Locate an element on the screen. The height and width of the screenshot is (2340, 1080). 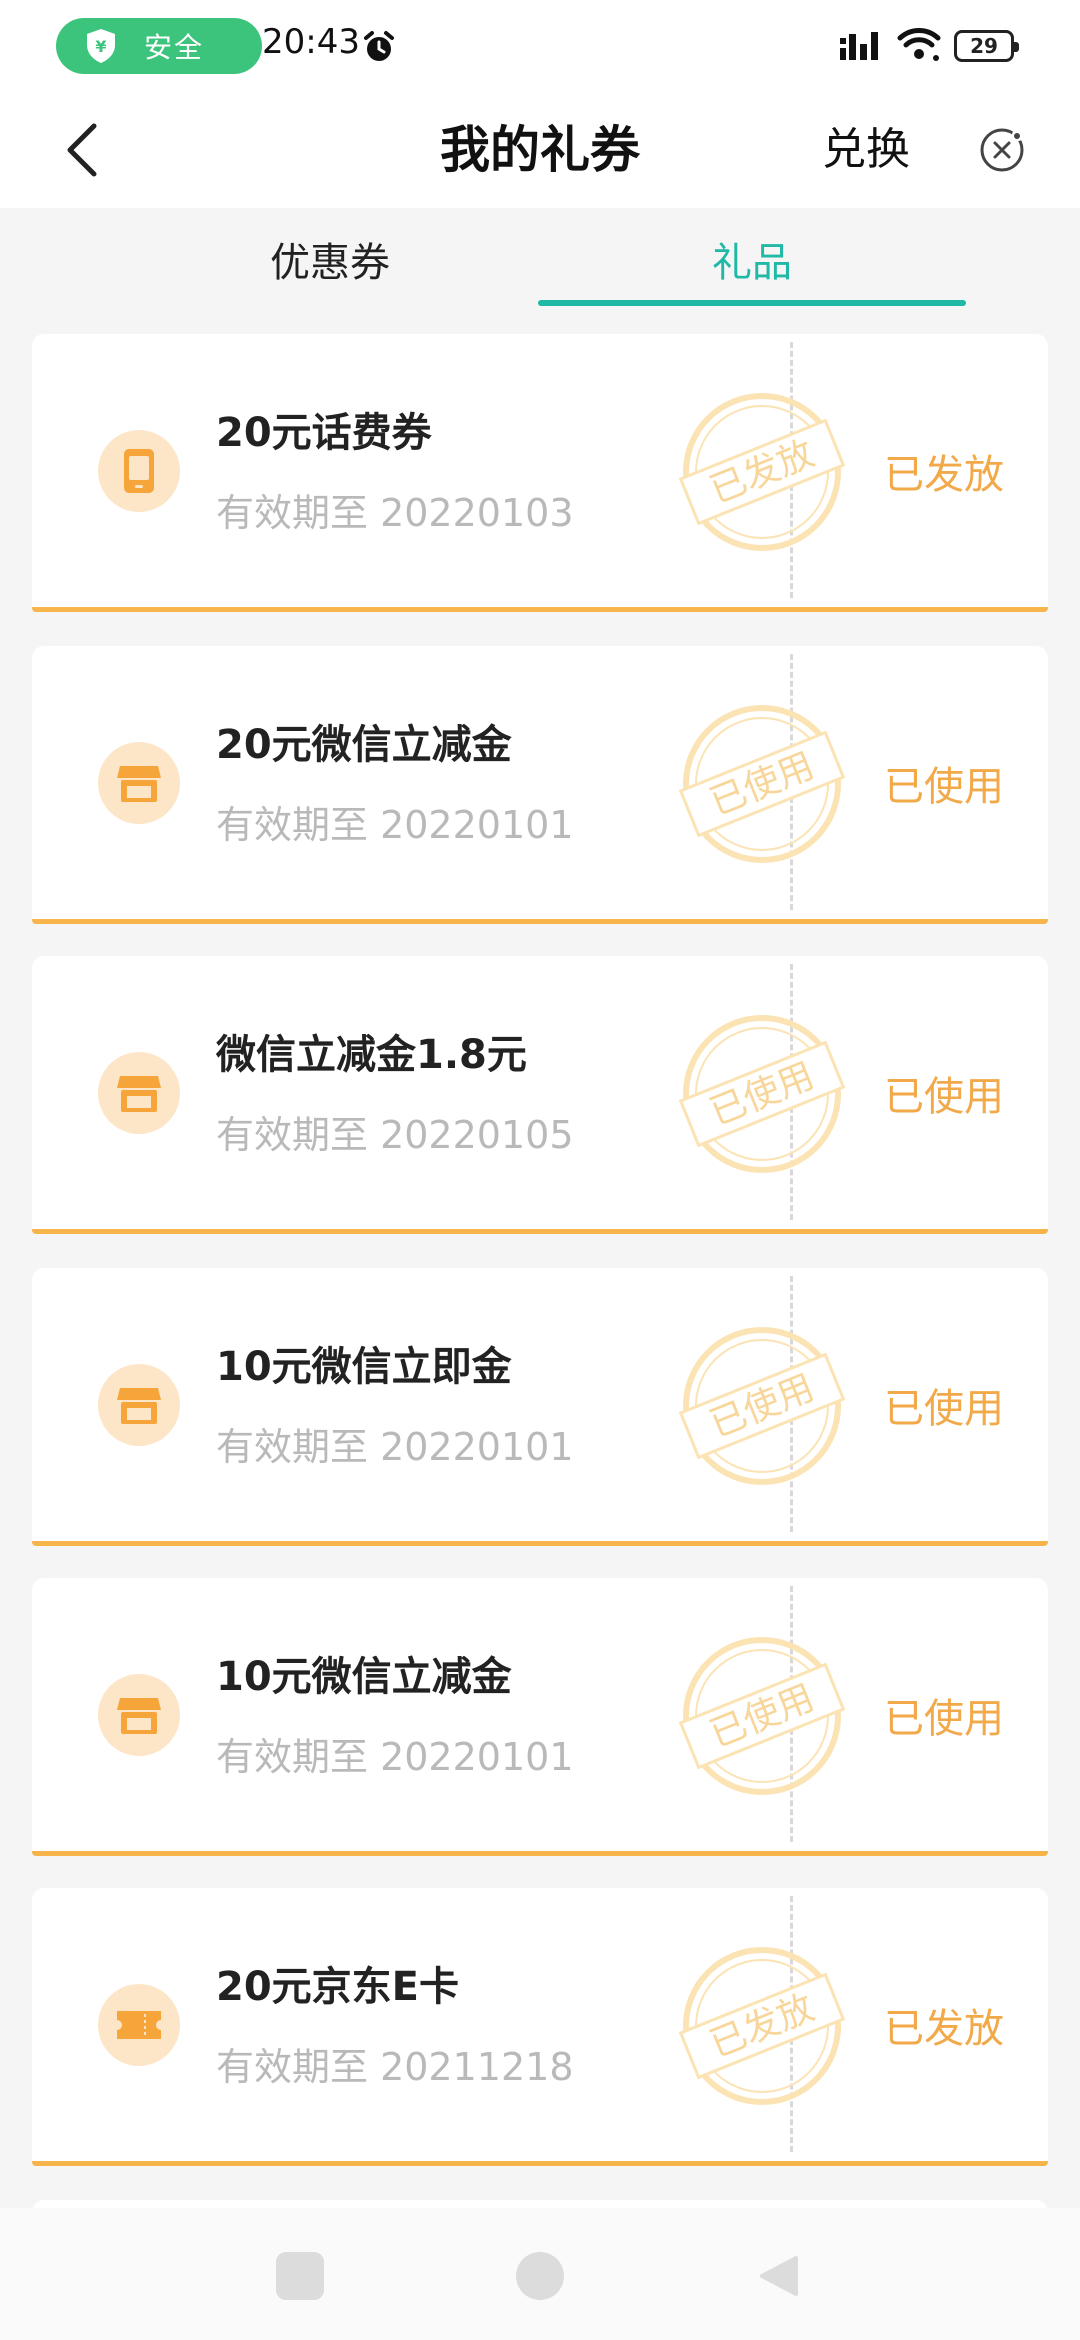
gift-name: 10元微信立减金 is located at coordinates (364, 1677).